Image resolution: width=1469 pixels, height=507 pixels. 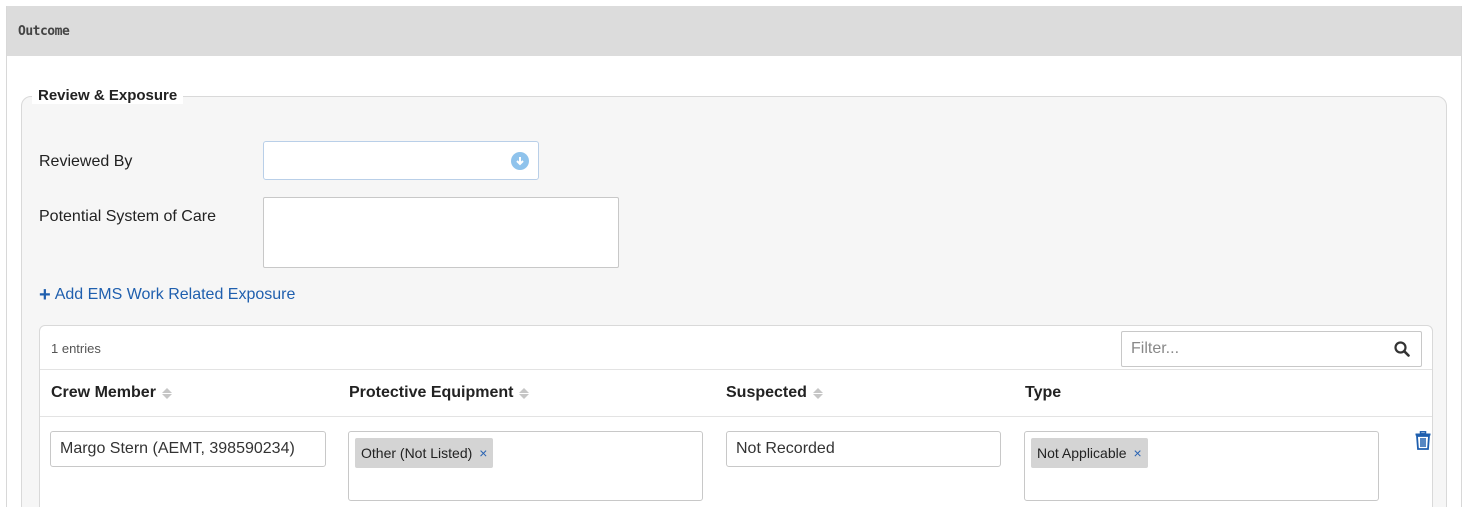 What do you see at coordinates (785, 448) in the screenshot?
I see `suspected-value: Not Recorded` at bounding box center [785, 448].